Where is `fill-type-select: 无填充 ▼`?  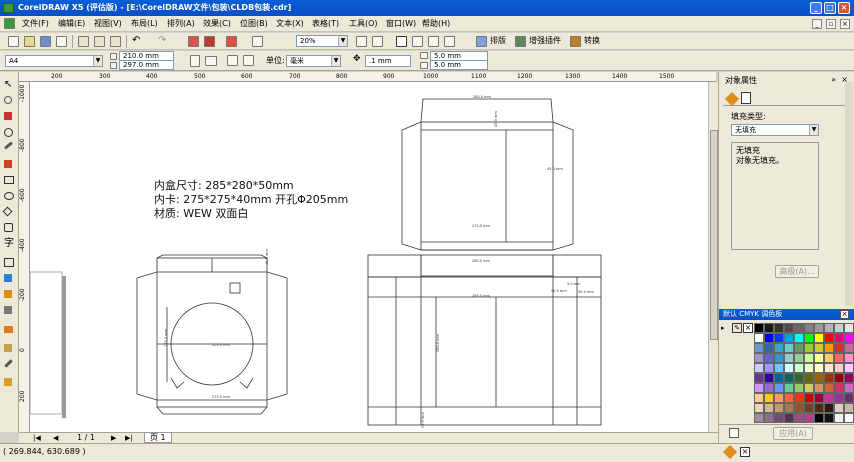 fill-type-select: 无填充 ▼ is located at coordinates (775, 130).